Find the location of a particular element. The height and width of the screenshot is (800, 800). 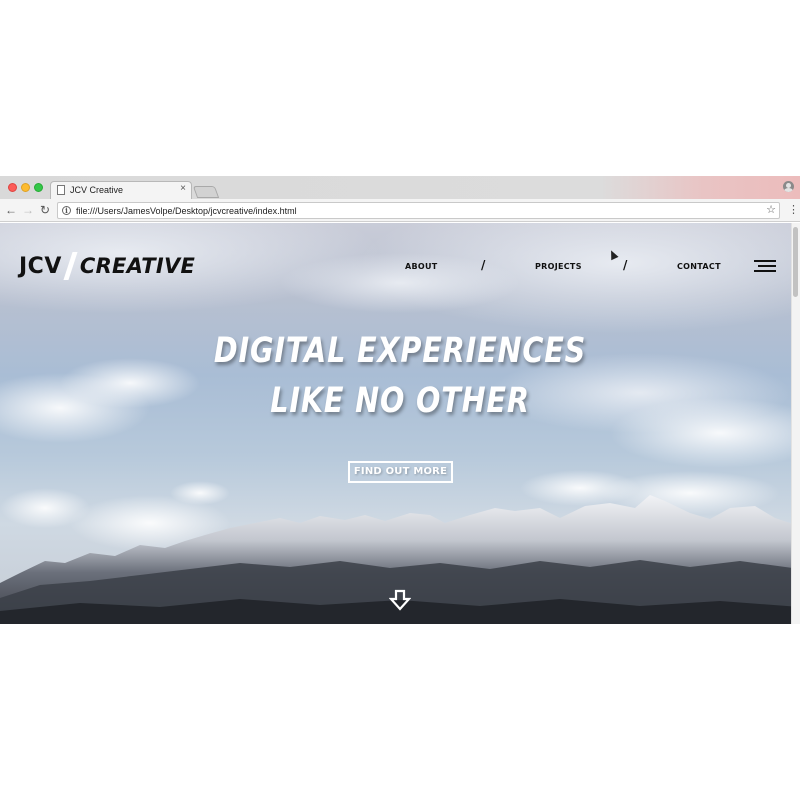

find-out-more-button: FIND OUT MORE is located at coordinates (400, 472).